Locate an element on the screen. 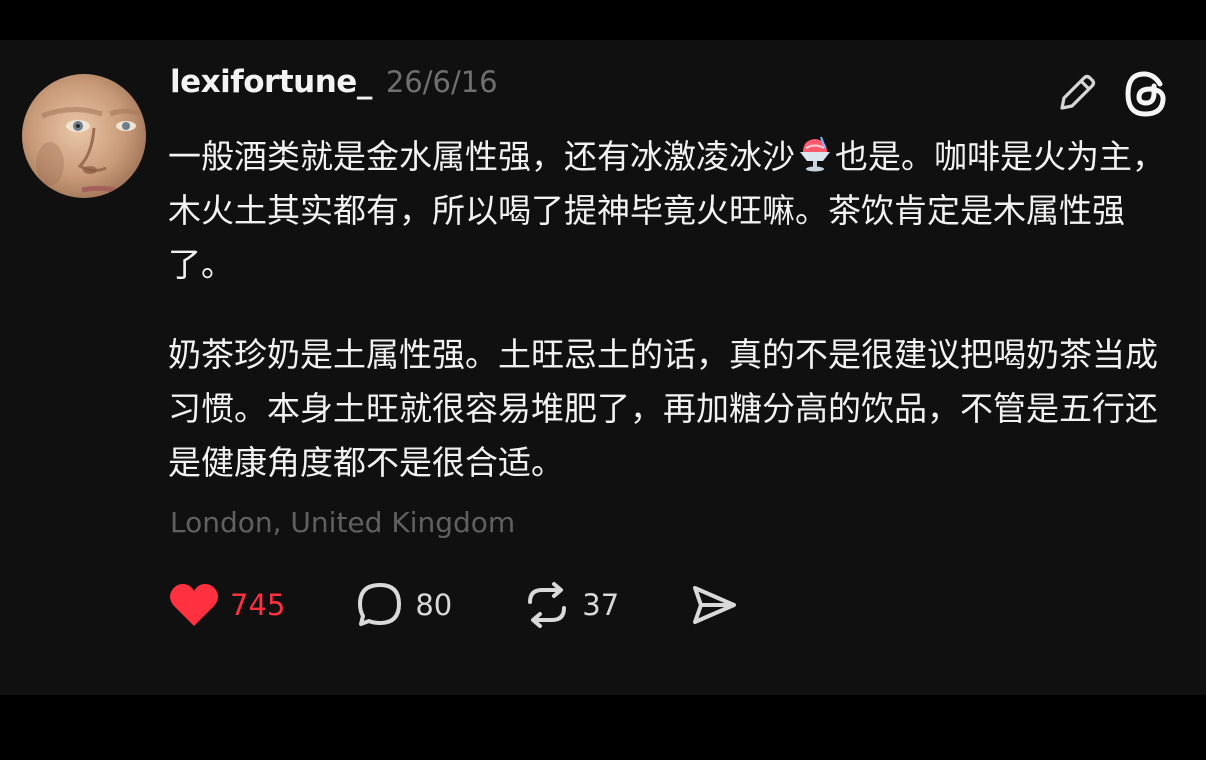 The height and width of the screenshot is (760, 1206). post-timestamp: 26/6/16 is located at coordinates (441, 82).